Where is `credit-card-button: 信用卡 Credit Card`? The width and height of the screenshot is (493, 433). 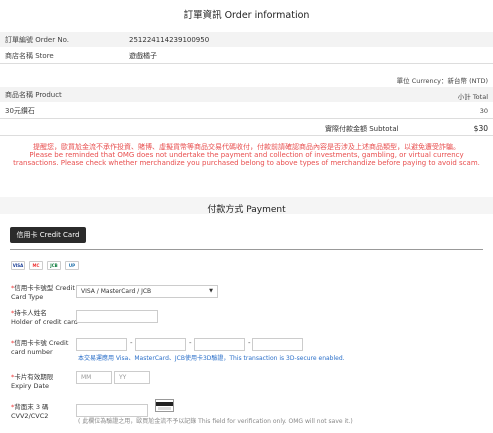 credit-card-button: 信用卡 Credit Card is located at coordinates (48, 235).